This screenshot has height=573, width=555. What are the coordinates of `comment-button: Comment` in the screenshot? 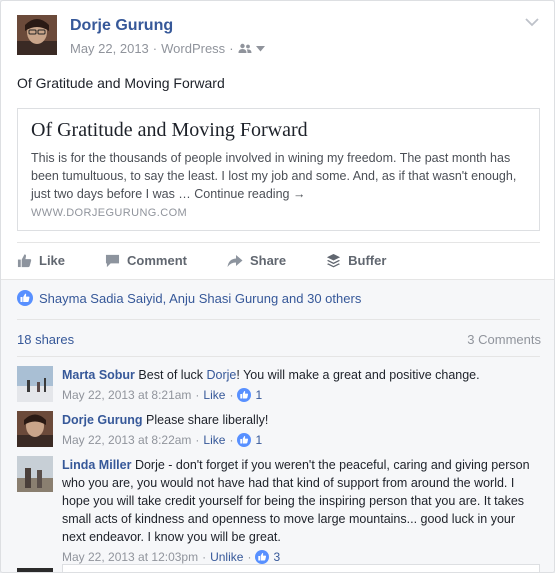 It's located at (146, 261).